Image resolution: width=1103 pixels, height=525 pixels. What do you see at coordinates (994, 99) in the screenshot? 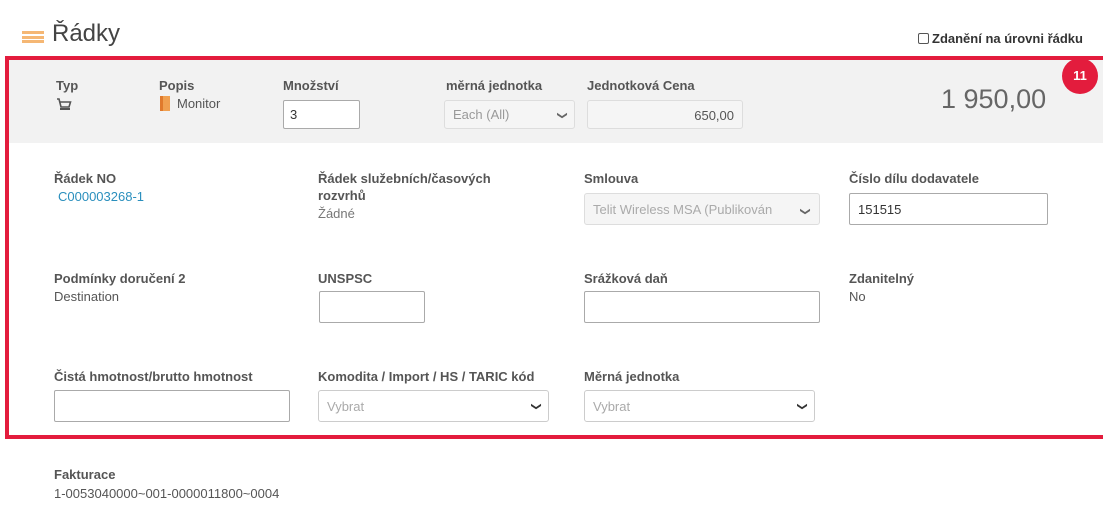
I see `line-total: 1 950,00` at bounding box center [994, 99].